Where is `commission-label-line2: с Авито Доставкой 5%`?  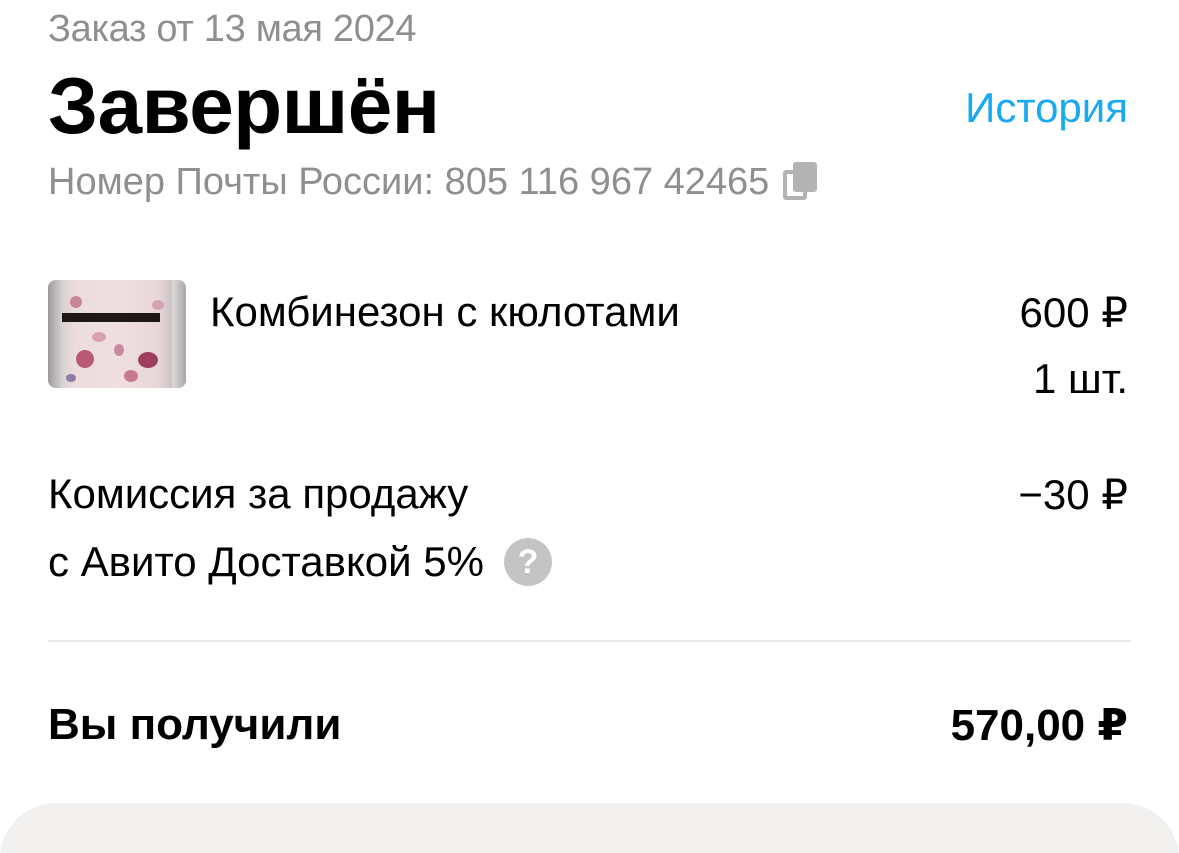
commission-label-line2: с Авито Доставкой 5% is located at coordinates (266, 561).